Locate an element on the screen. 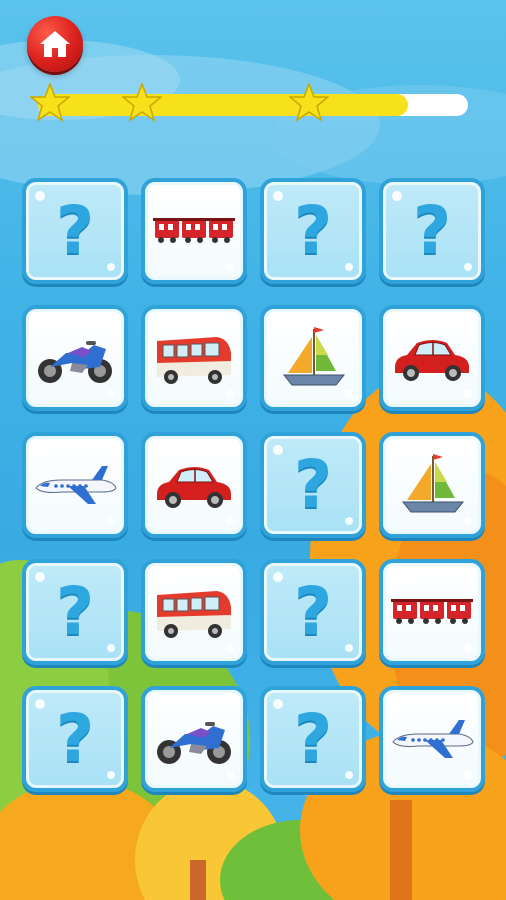 The height and width of the screenshot is (900, 506). home-button is located at coordinates (55, 44).